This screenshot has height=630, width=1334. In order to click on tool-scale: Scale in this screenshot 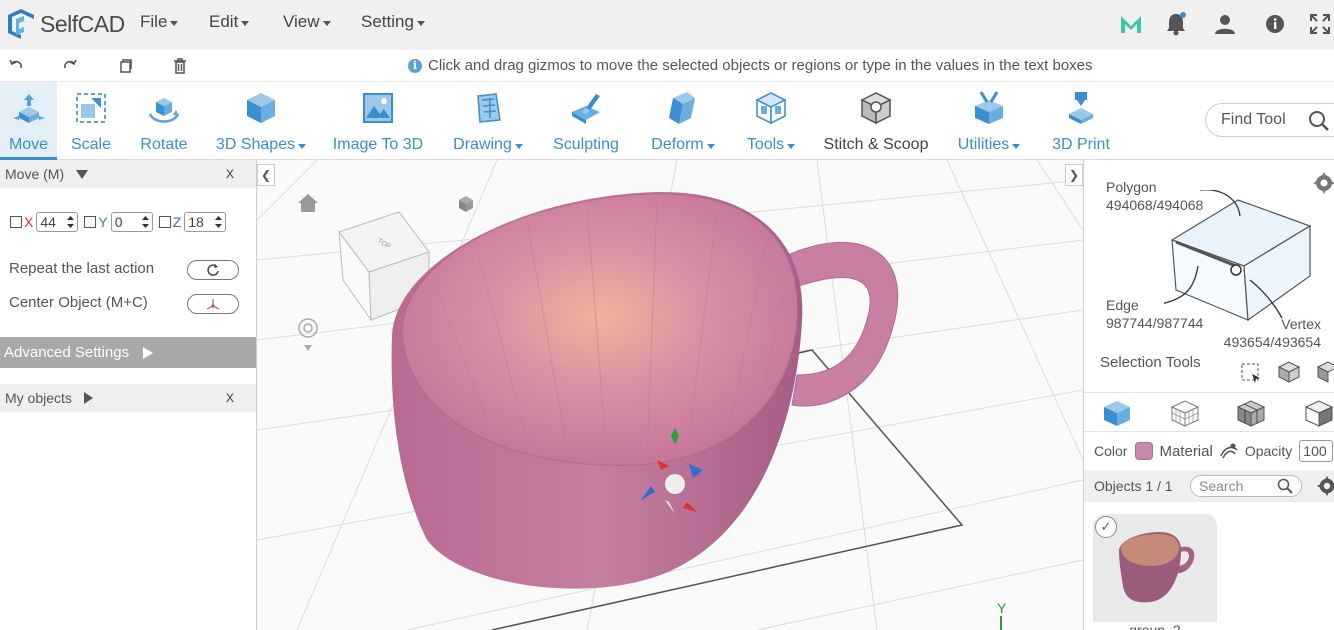, I will do `click(91, 121)`.